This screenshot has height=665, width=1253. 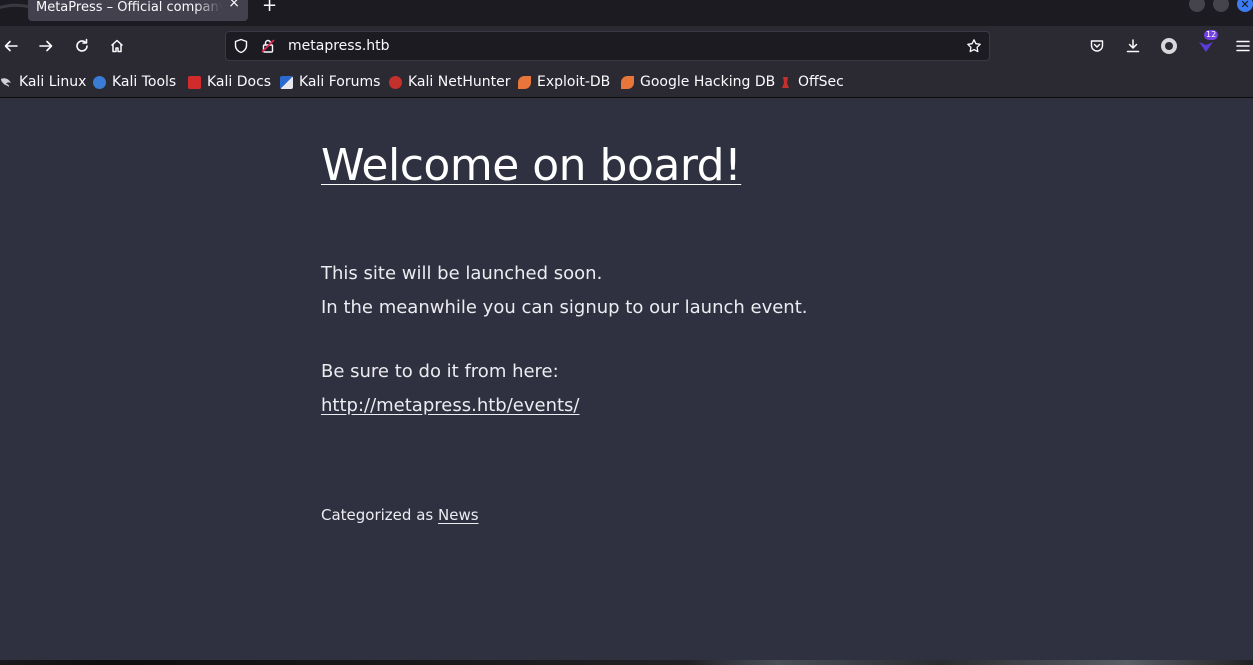 I want to click on bookmark-kali-docs: Kali Docs, so click(x=229, y=82).